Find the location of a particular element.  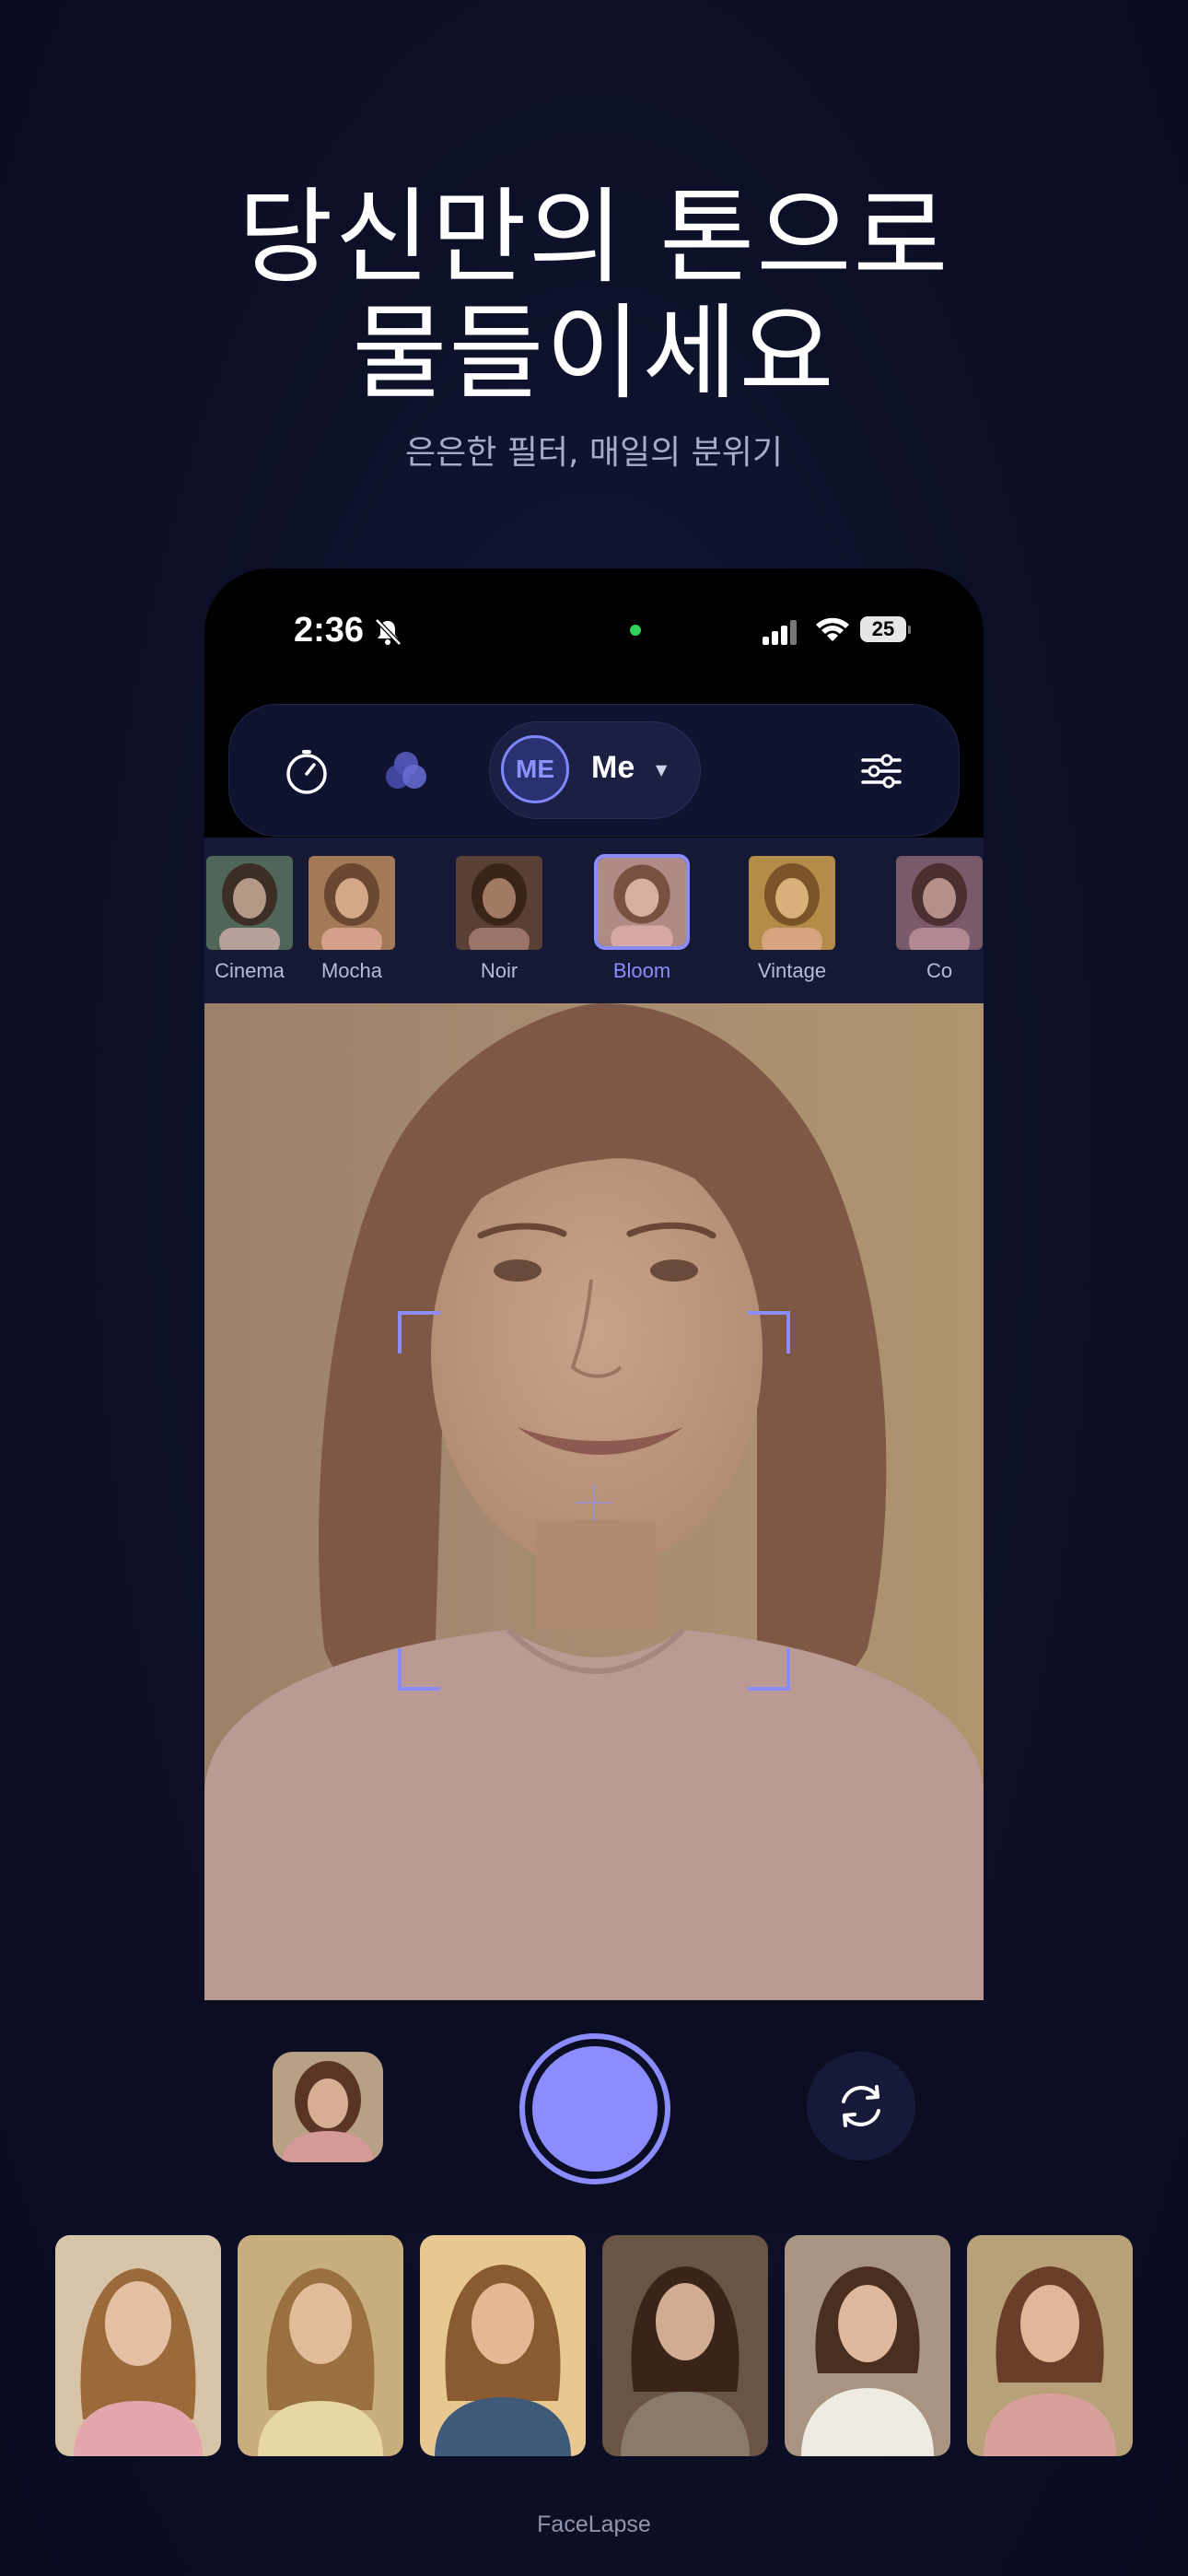

color-filter-icon is located at coordinates (406, 771).